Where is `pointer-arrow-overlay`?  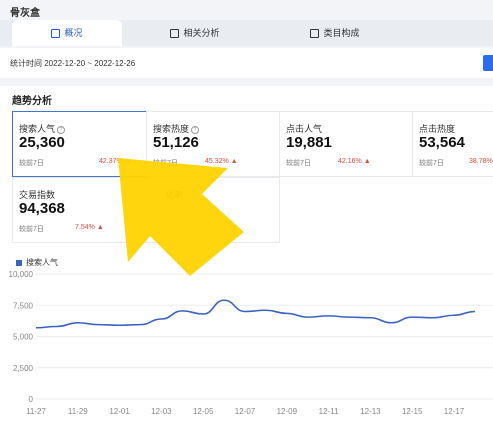 pointer-arrow-overlay is located at coordinates (181, 217).